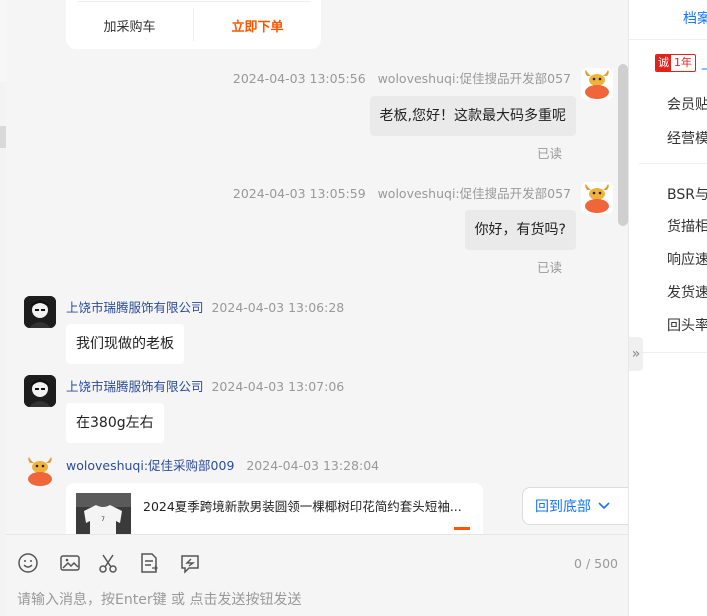  Describe the element at coordinates (687, 195) in the screenshot. I see `info-item: BSR与` at that location.